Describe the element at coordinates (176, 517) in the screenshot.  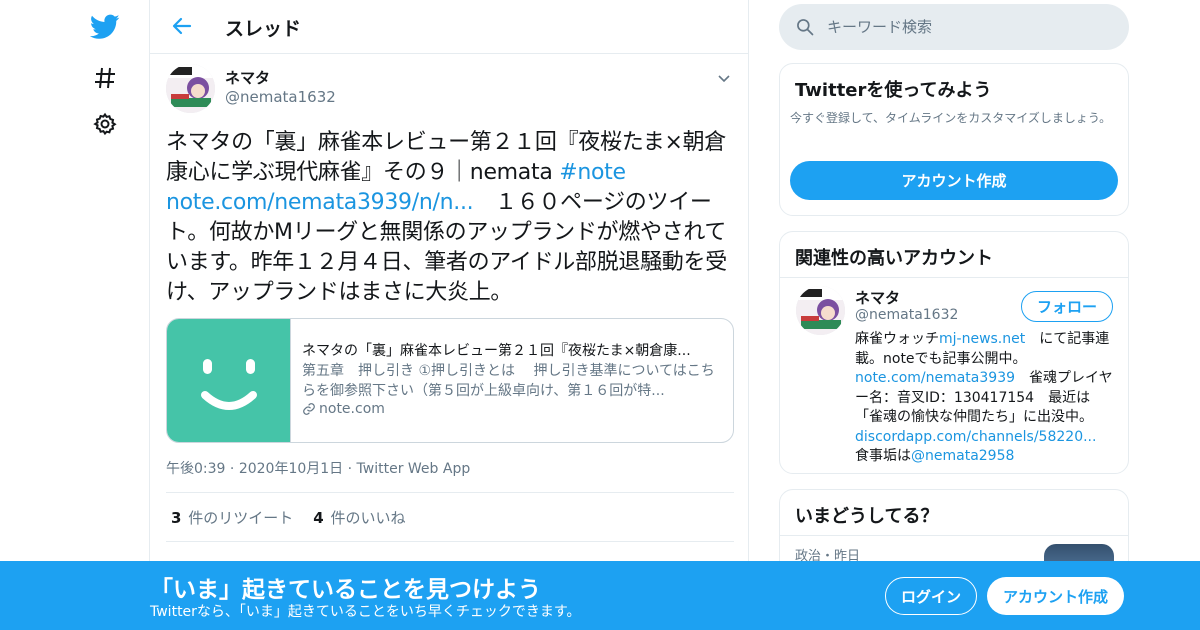
I see `retweets-count: 3` at that location.